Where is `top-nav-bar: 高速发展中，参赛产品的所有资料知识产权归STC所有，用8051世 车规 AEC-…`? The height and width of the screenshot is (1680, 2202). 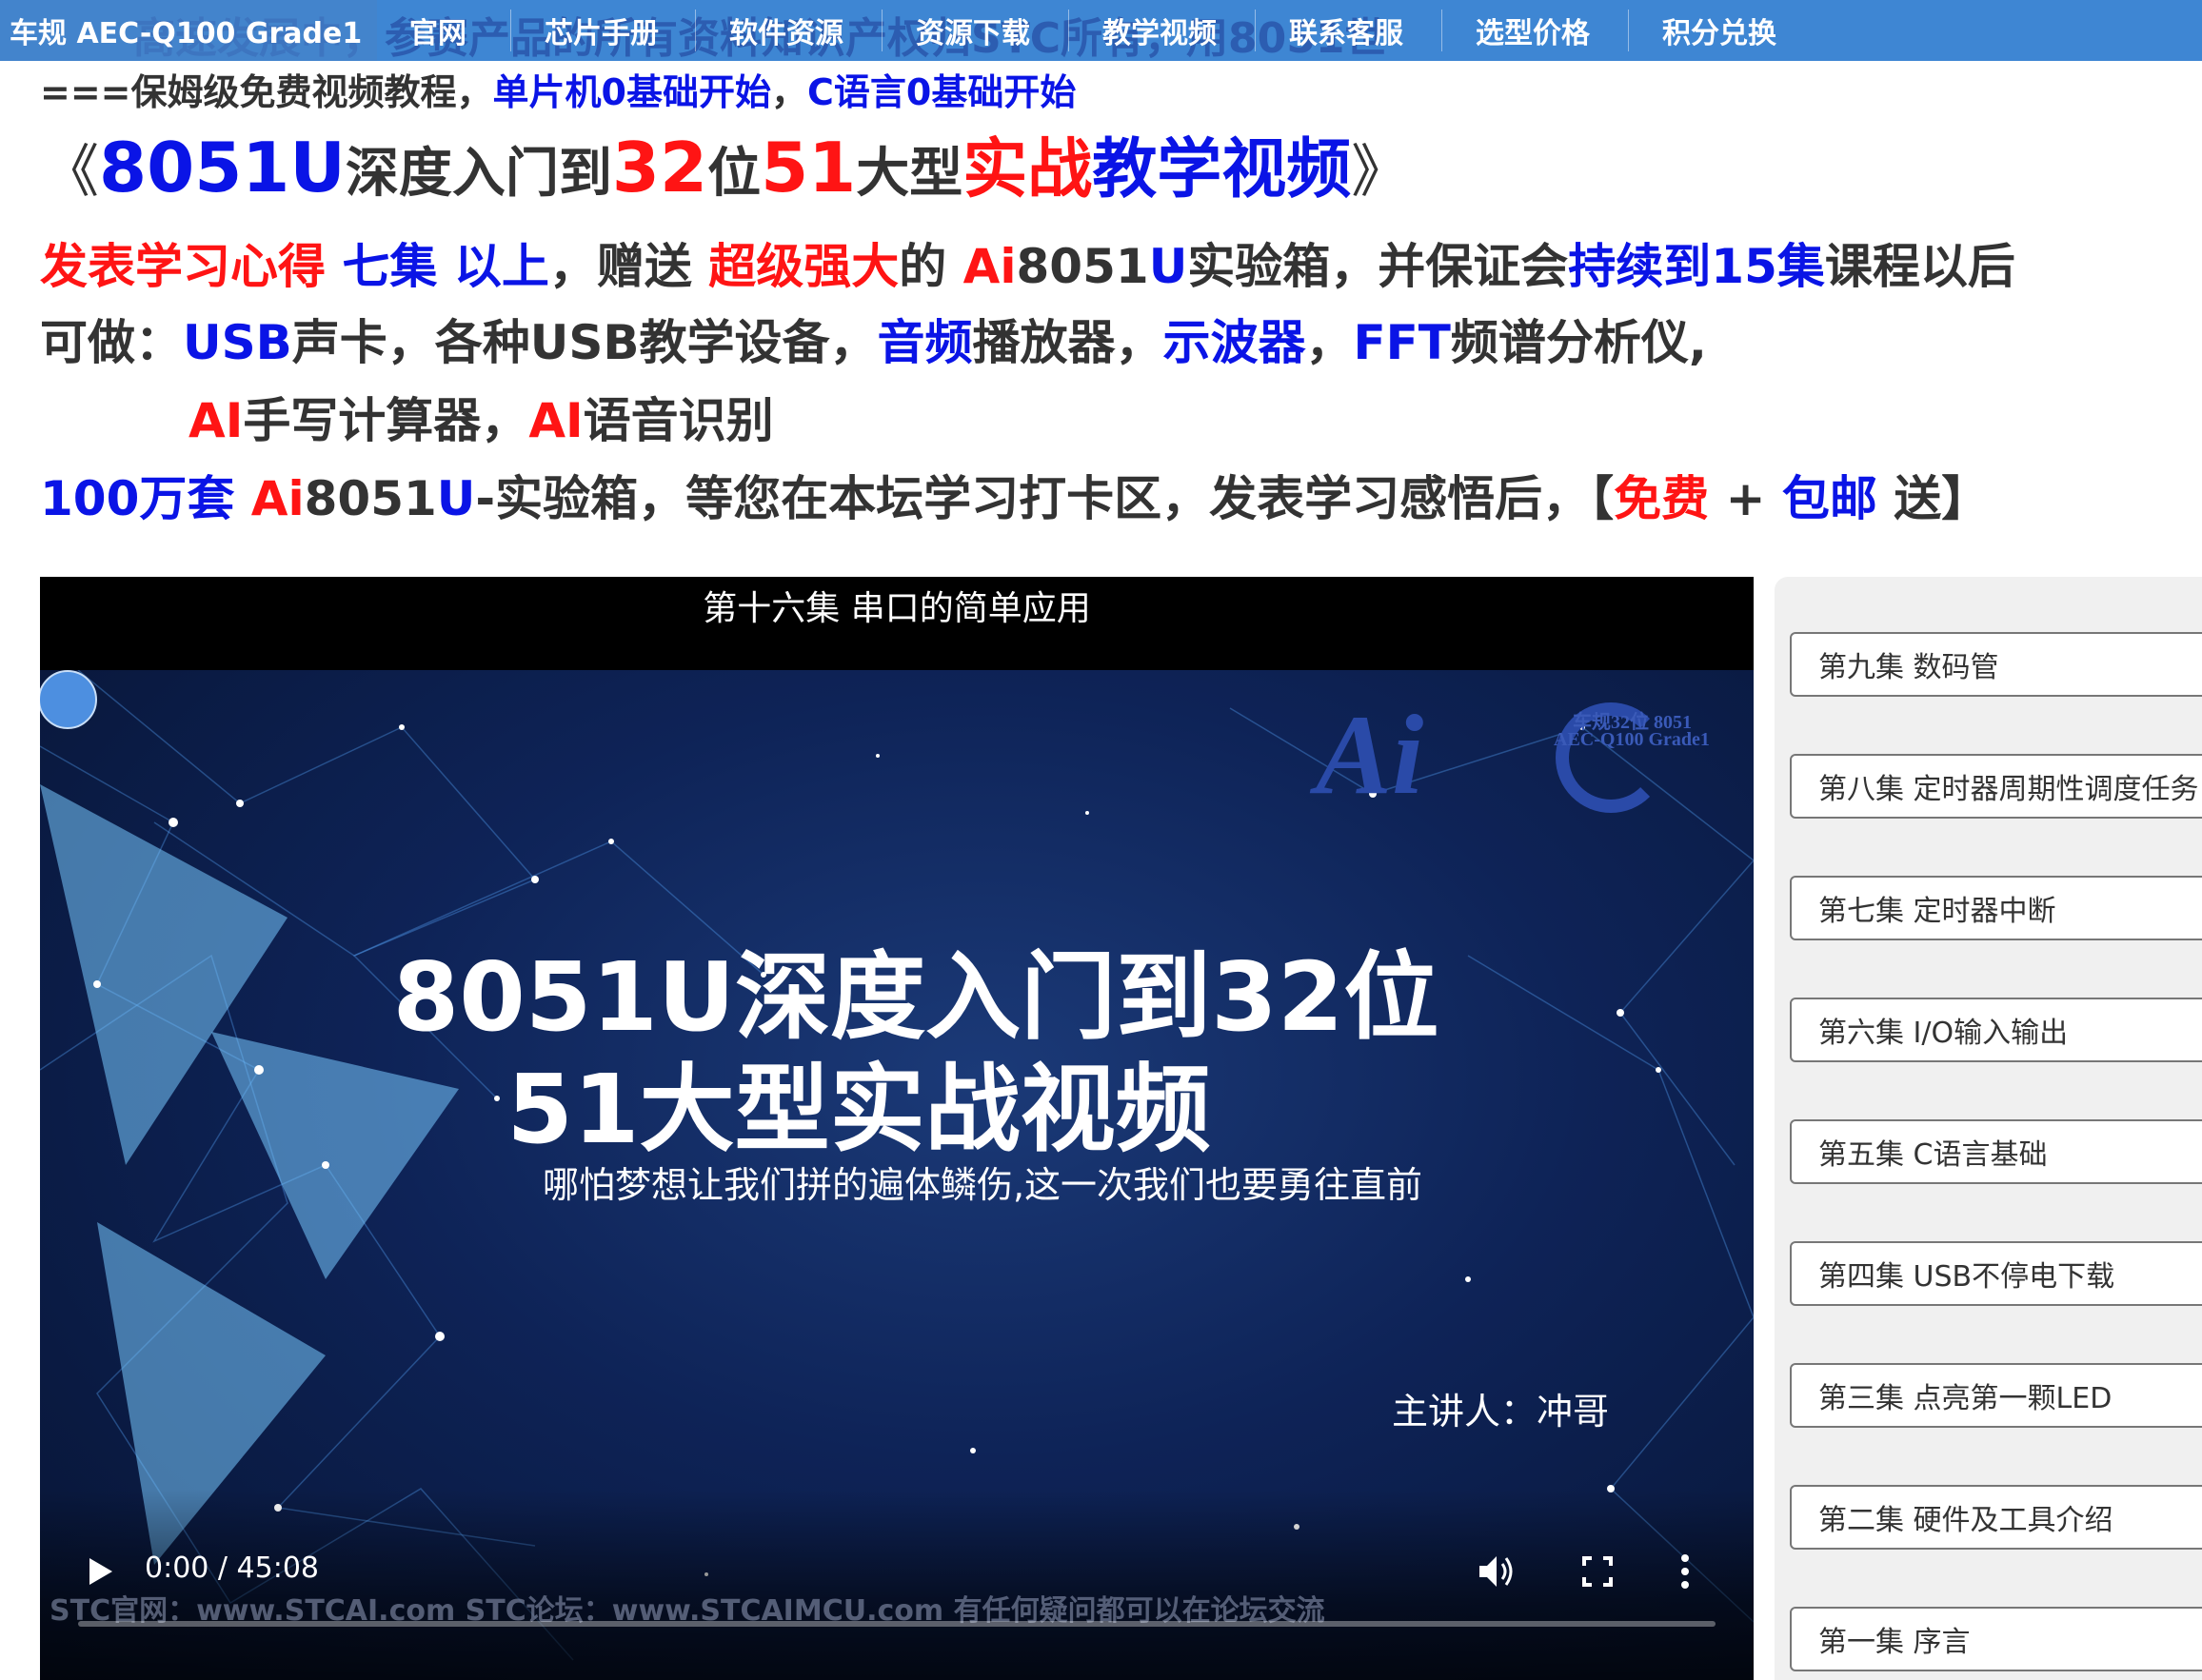 top-nav-bar: 高速发展中，参赛产品的所有资料知识产权归STC所有，用8051世 车规 AEC-… is located at coordinates (1101, 31).